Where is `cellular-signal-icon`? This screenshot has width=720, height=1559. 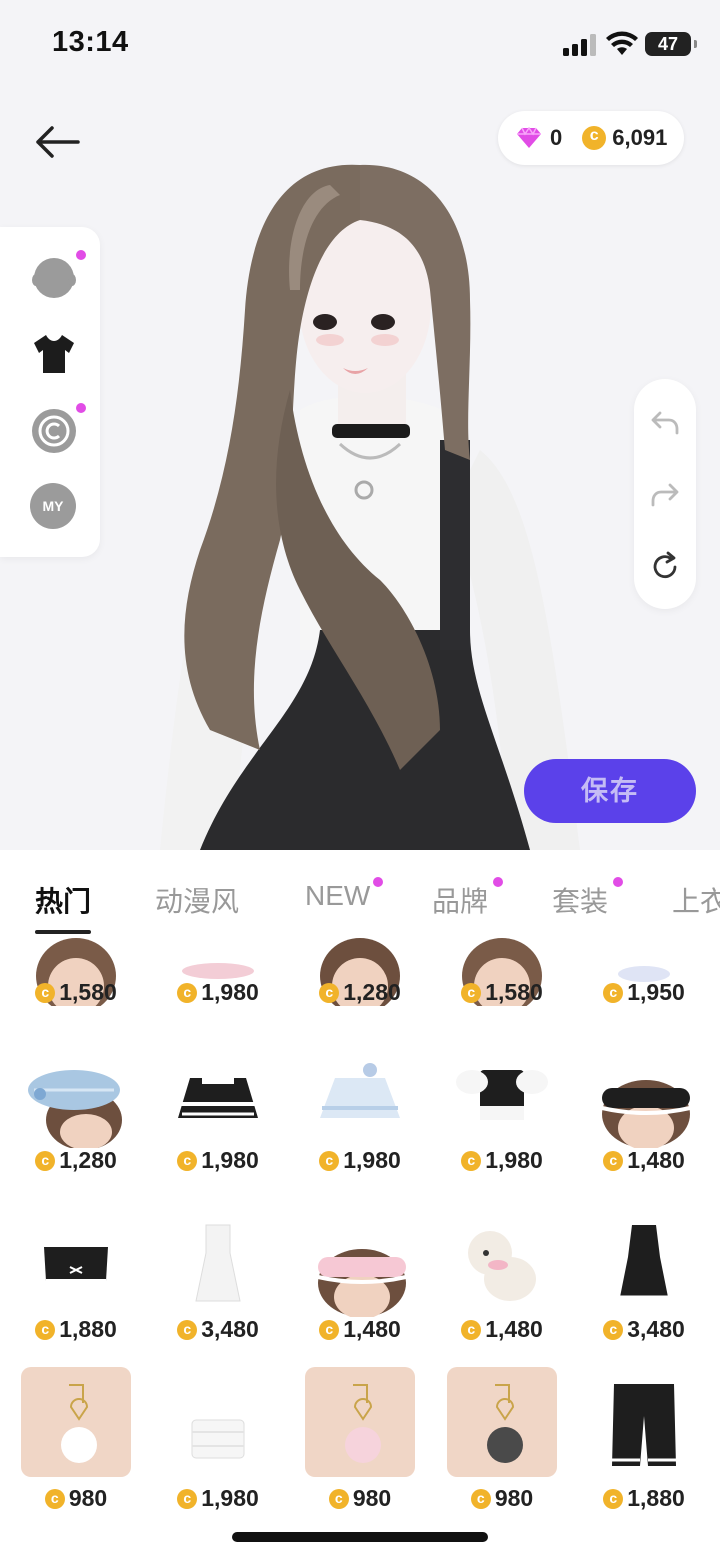
cellular-signal-icon is located at coordinates (579, 45).